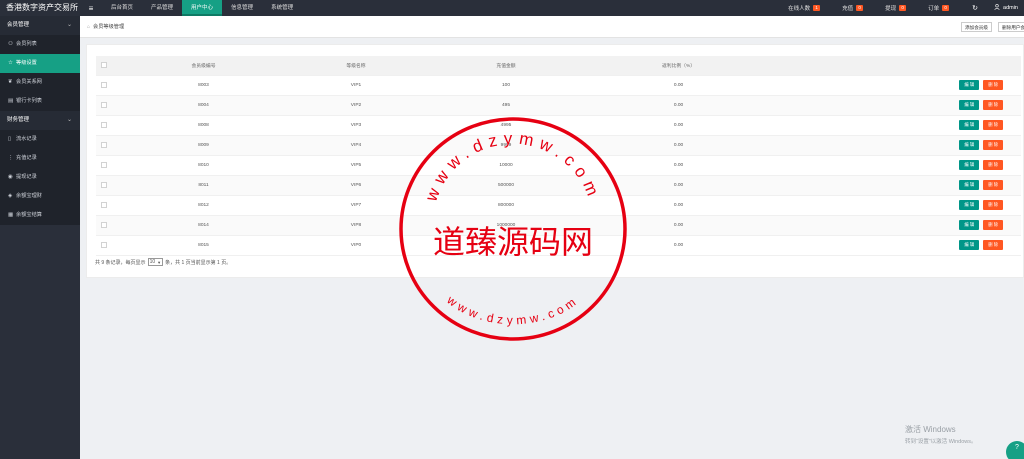 The height and width of the screenshot is (459, 1024). Describe the element at coordinates (109, 27) in the screenshot. I see `breadcrumb-title: 会员等级管理` at that location.